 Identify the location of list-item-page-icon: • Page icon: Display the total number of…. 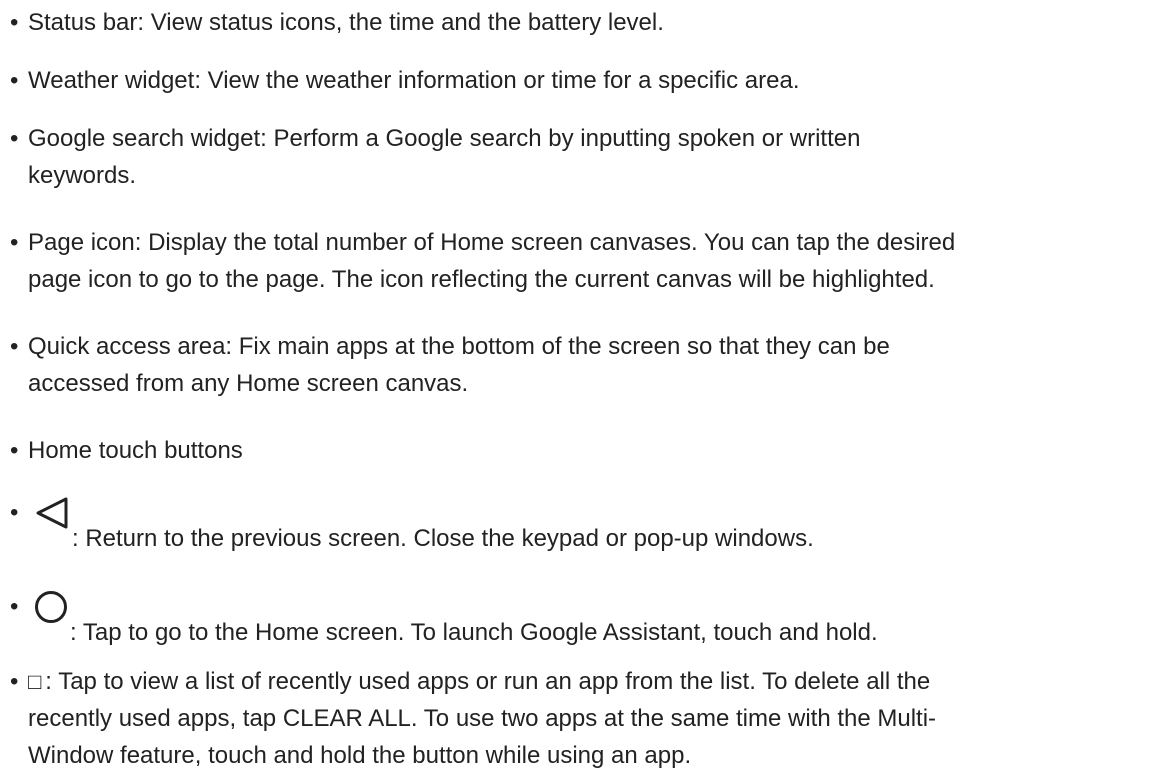
(587, 261).